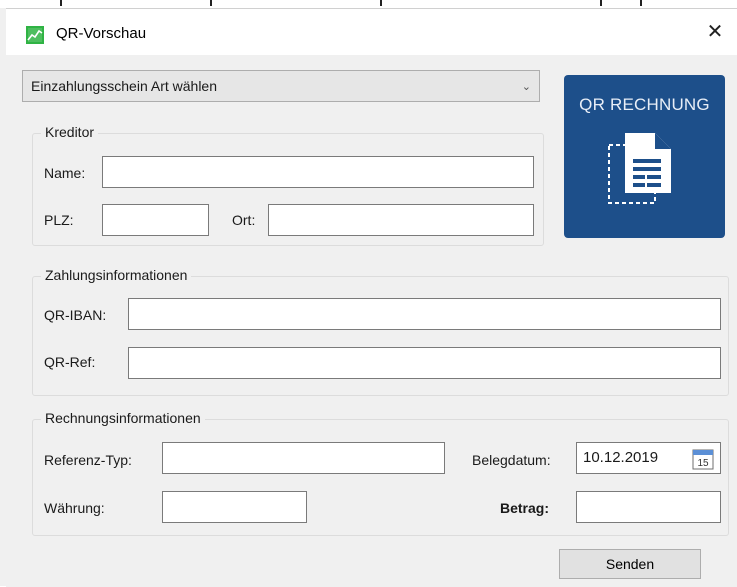 The image size is (737, 587). Describe the element at coordinates (234, 507) in the screenshot. I see `waehrung-input` at that location.